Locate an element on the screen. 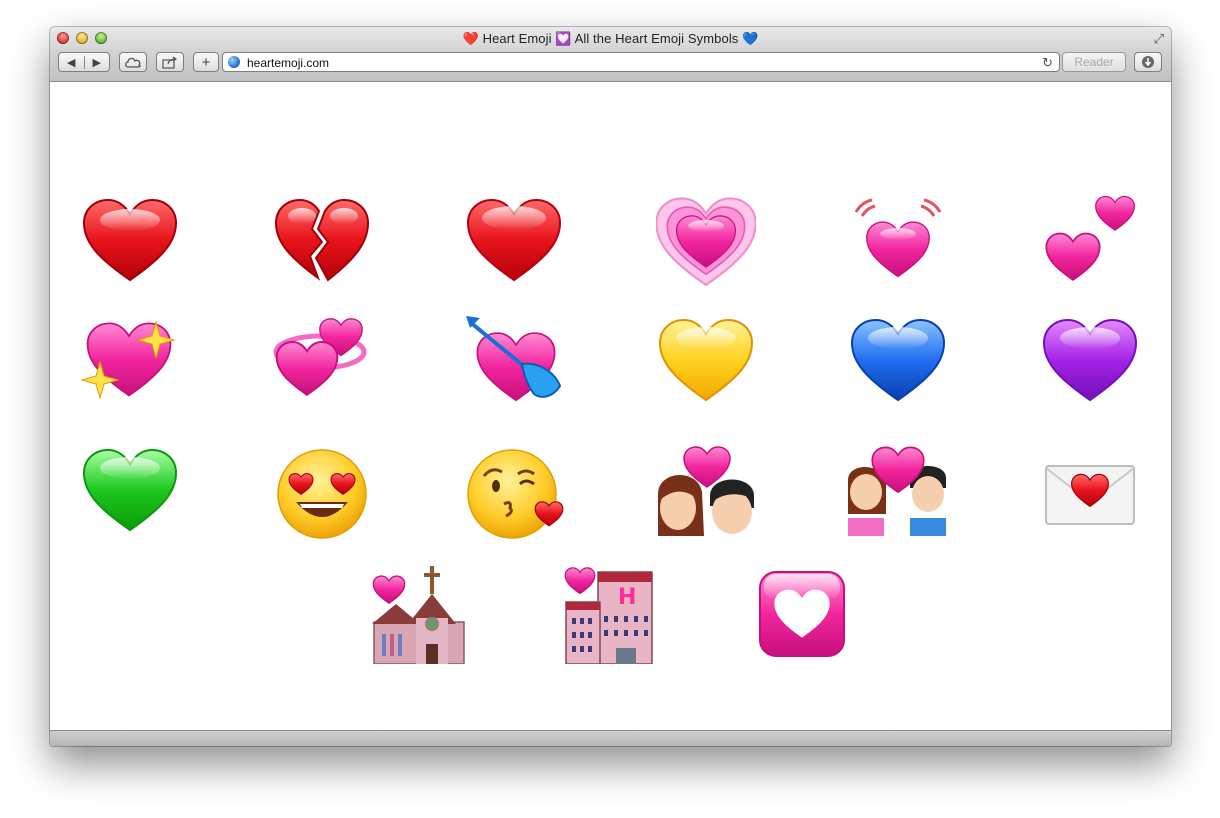  share-button is located at coordinates (170, 62).